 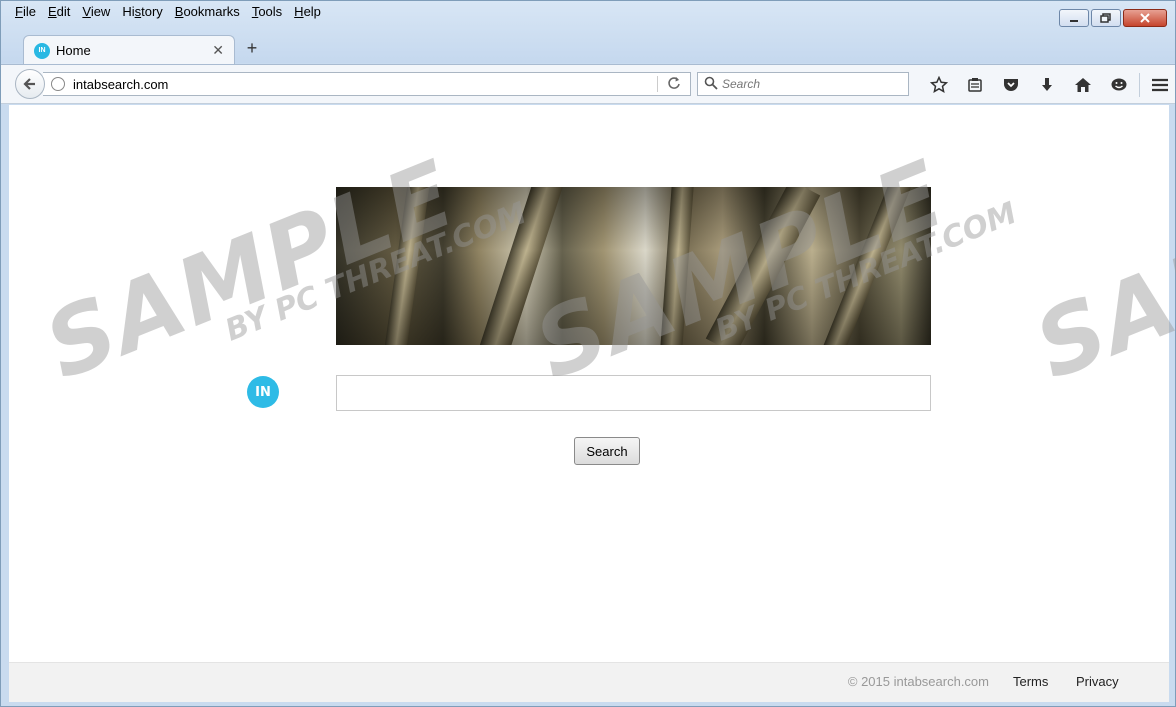 I want to click on chat-icon, so click(x=1119, y=85).